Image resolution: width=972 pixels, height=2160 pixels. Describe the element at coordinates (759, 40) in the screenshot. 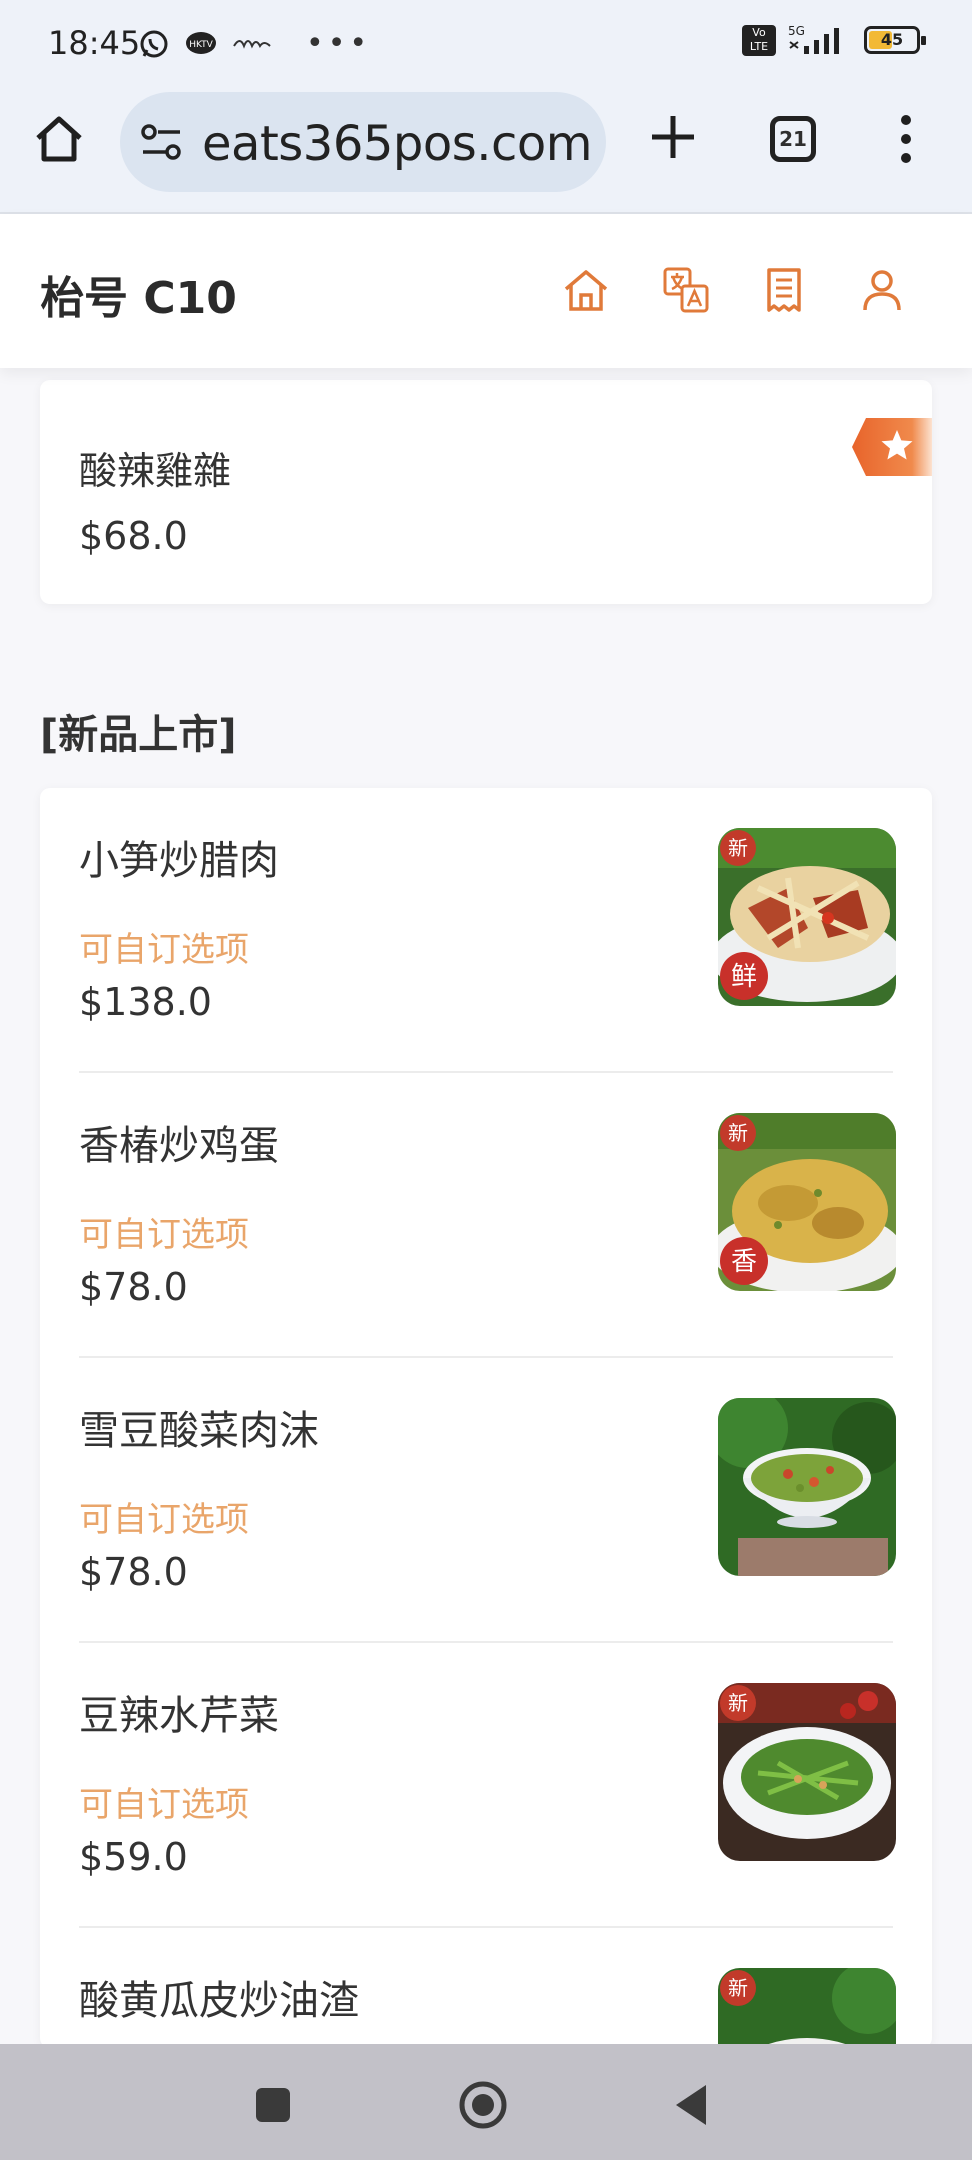

I see `volte-icon: Vo LTE` at that location.